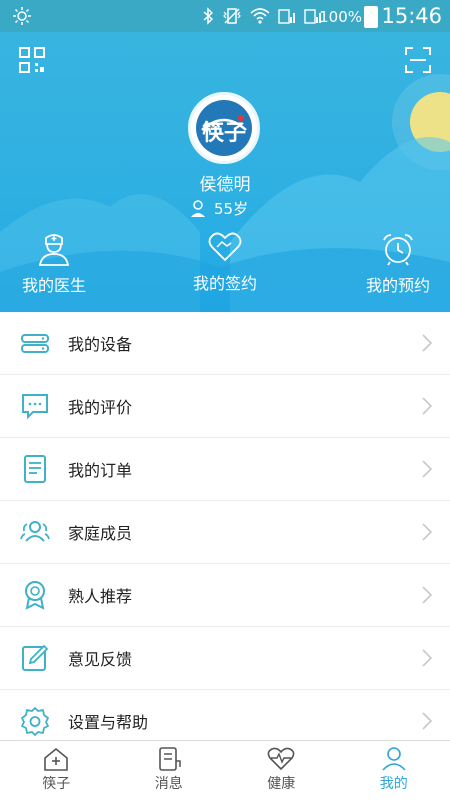  Describe the element at coordinates (35, 469) in the screenshot. I see `order-list-icon` at that location.